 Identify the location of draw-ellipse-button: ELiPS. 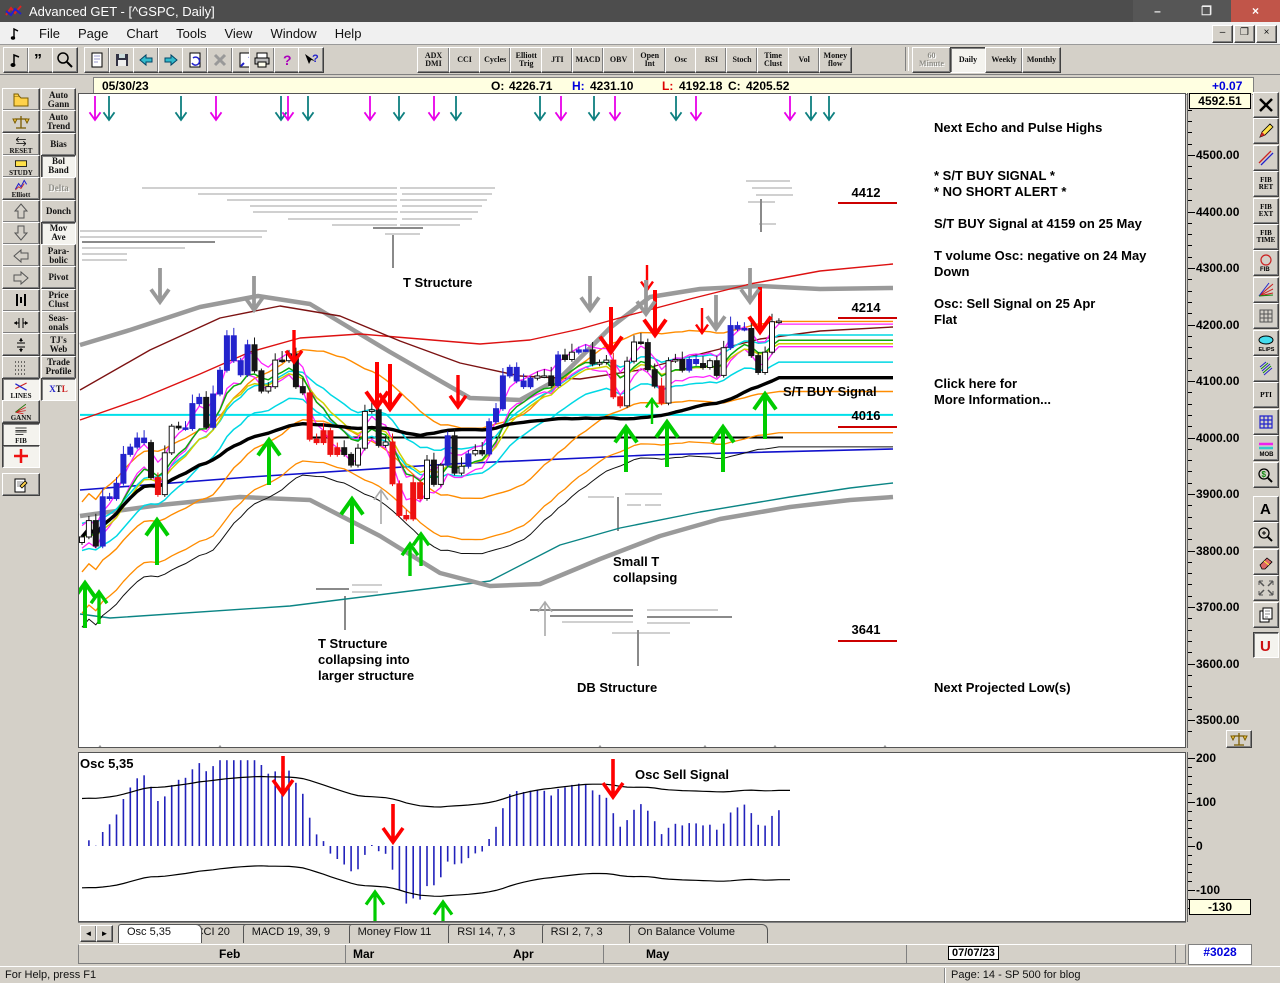
(1266, 342).